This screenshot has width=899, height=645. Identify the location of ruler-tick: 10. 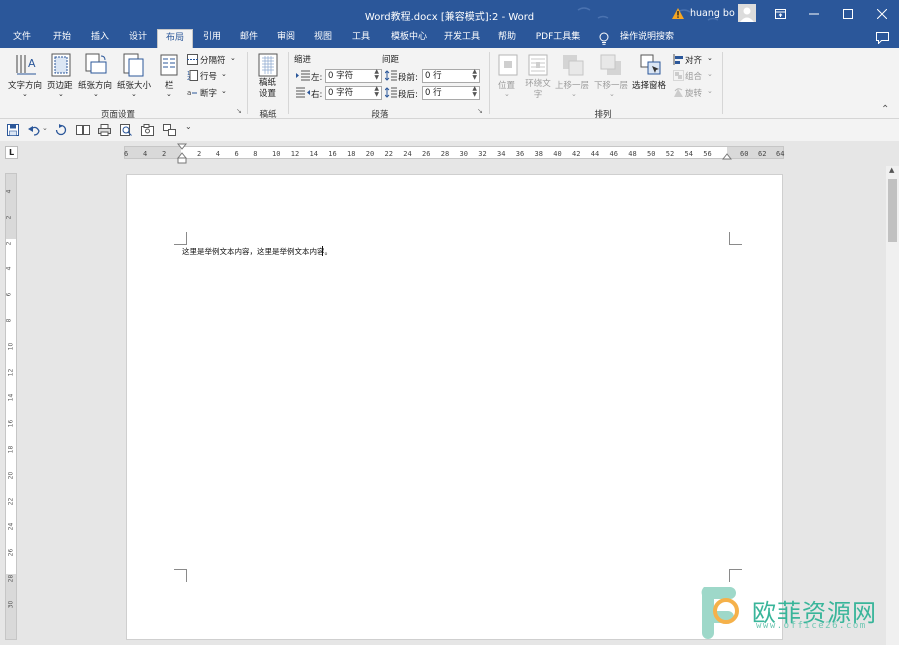
(276, 154).